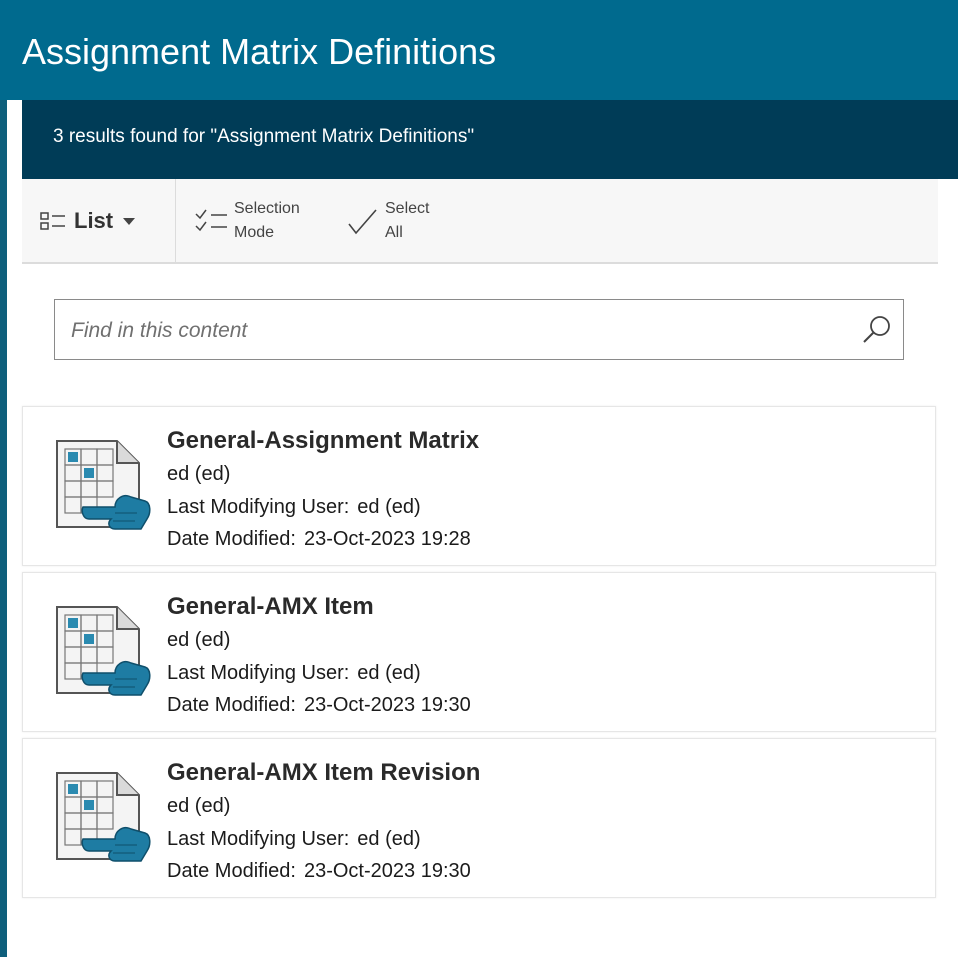  What do you see at coordinates (394, 232) in the screenshot?
I see `select-all-label-2: All` at bounding box center [394, 232].